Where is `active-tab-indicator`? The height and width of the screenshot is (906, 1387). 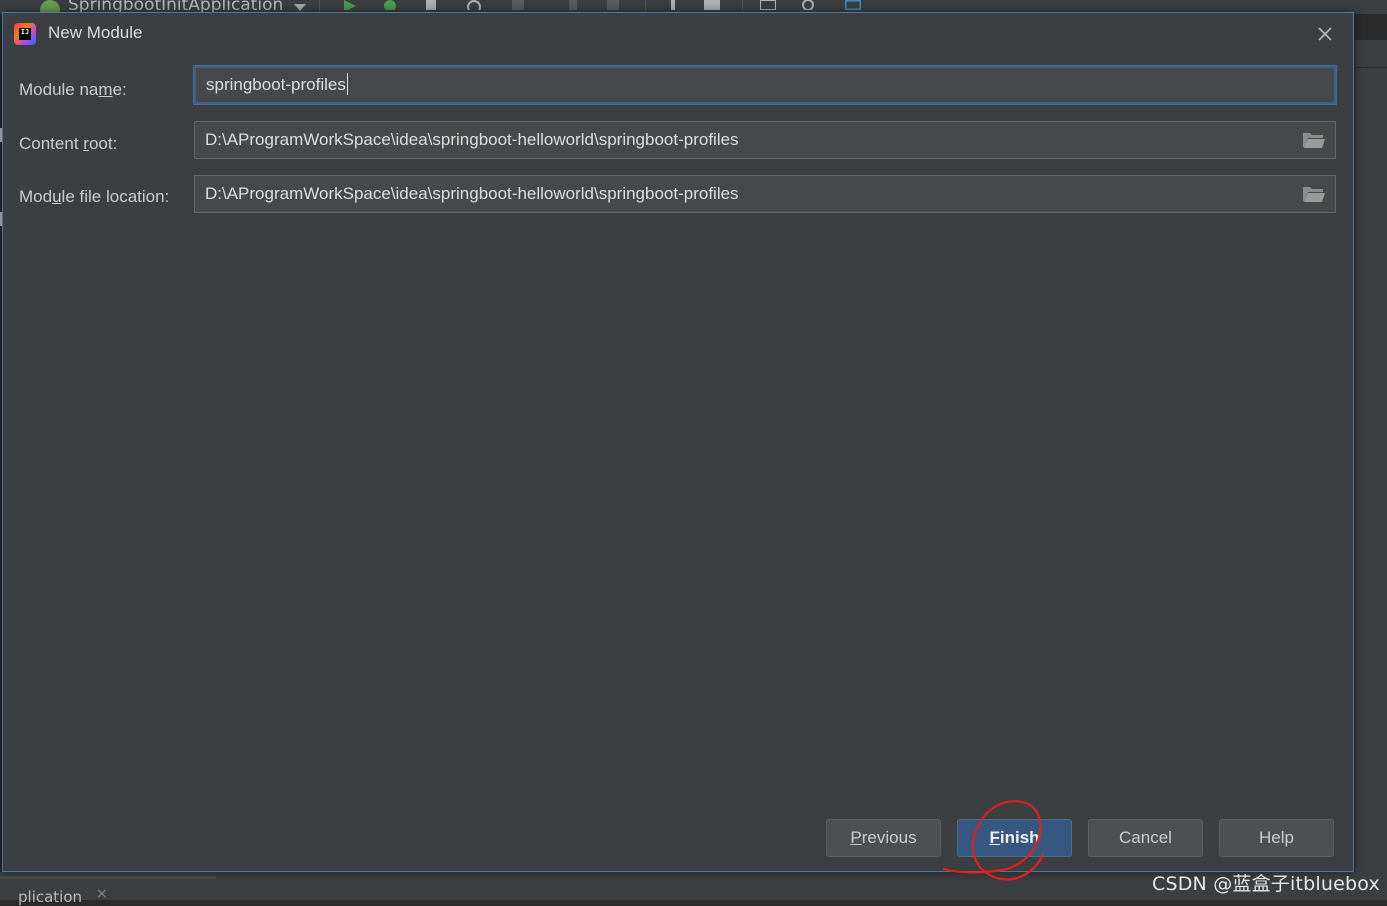
active-tab-indicator is located at coordinates (108, 877).